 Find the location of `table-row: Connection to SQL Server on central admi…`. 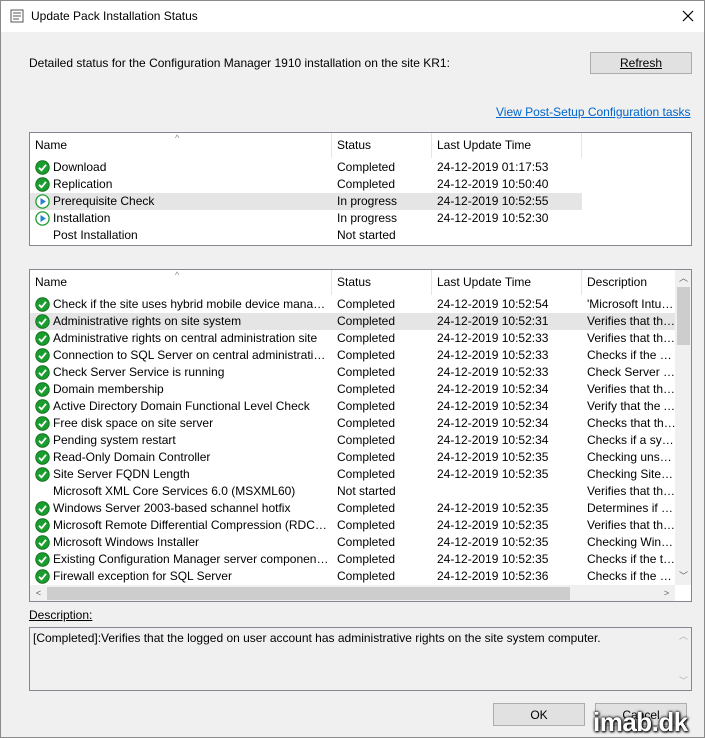

table-row: Connection to SQL Server on central admi… is located at coordinates (353, 355).